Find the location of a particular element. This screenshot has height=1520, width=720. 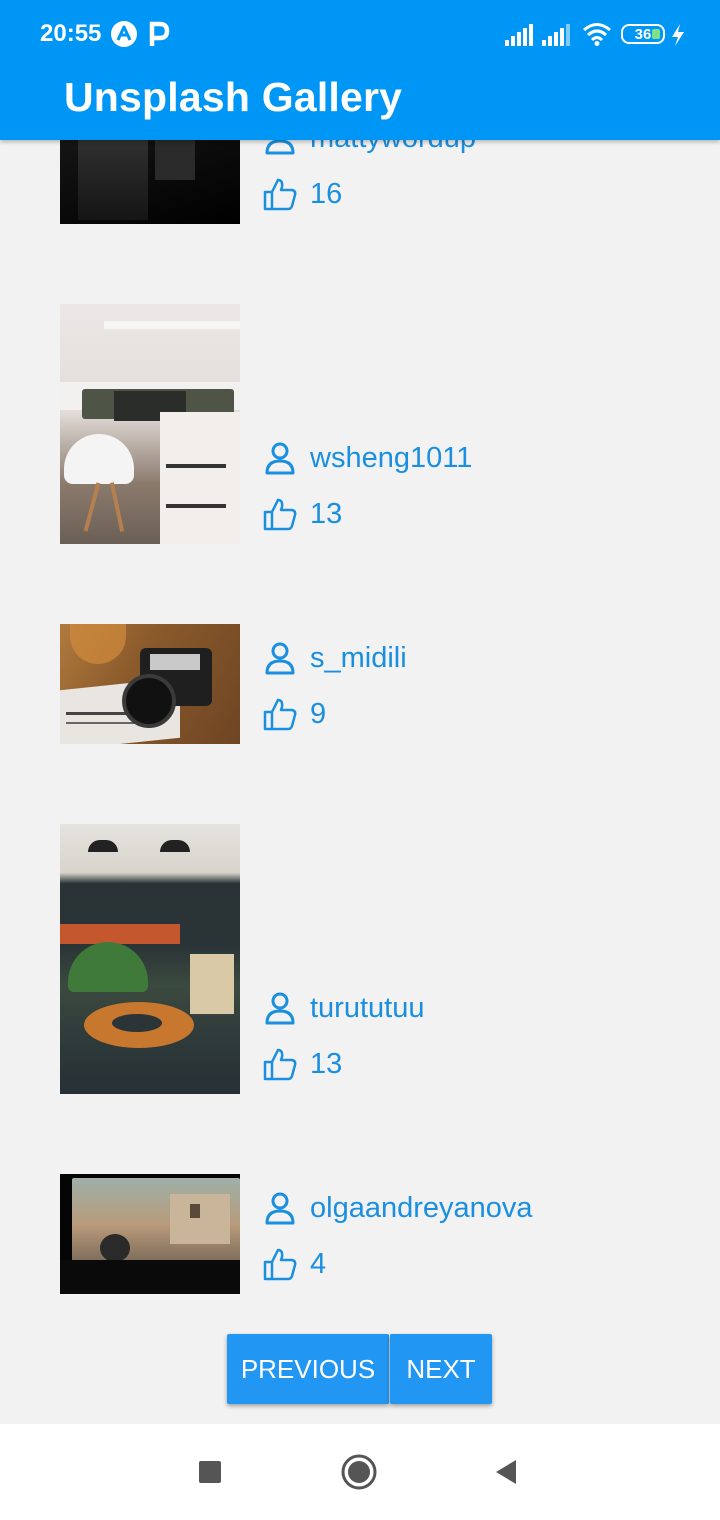

author-username: turututuu is located at coordinates (367, 1007).